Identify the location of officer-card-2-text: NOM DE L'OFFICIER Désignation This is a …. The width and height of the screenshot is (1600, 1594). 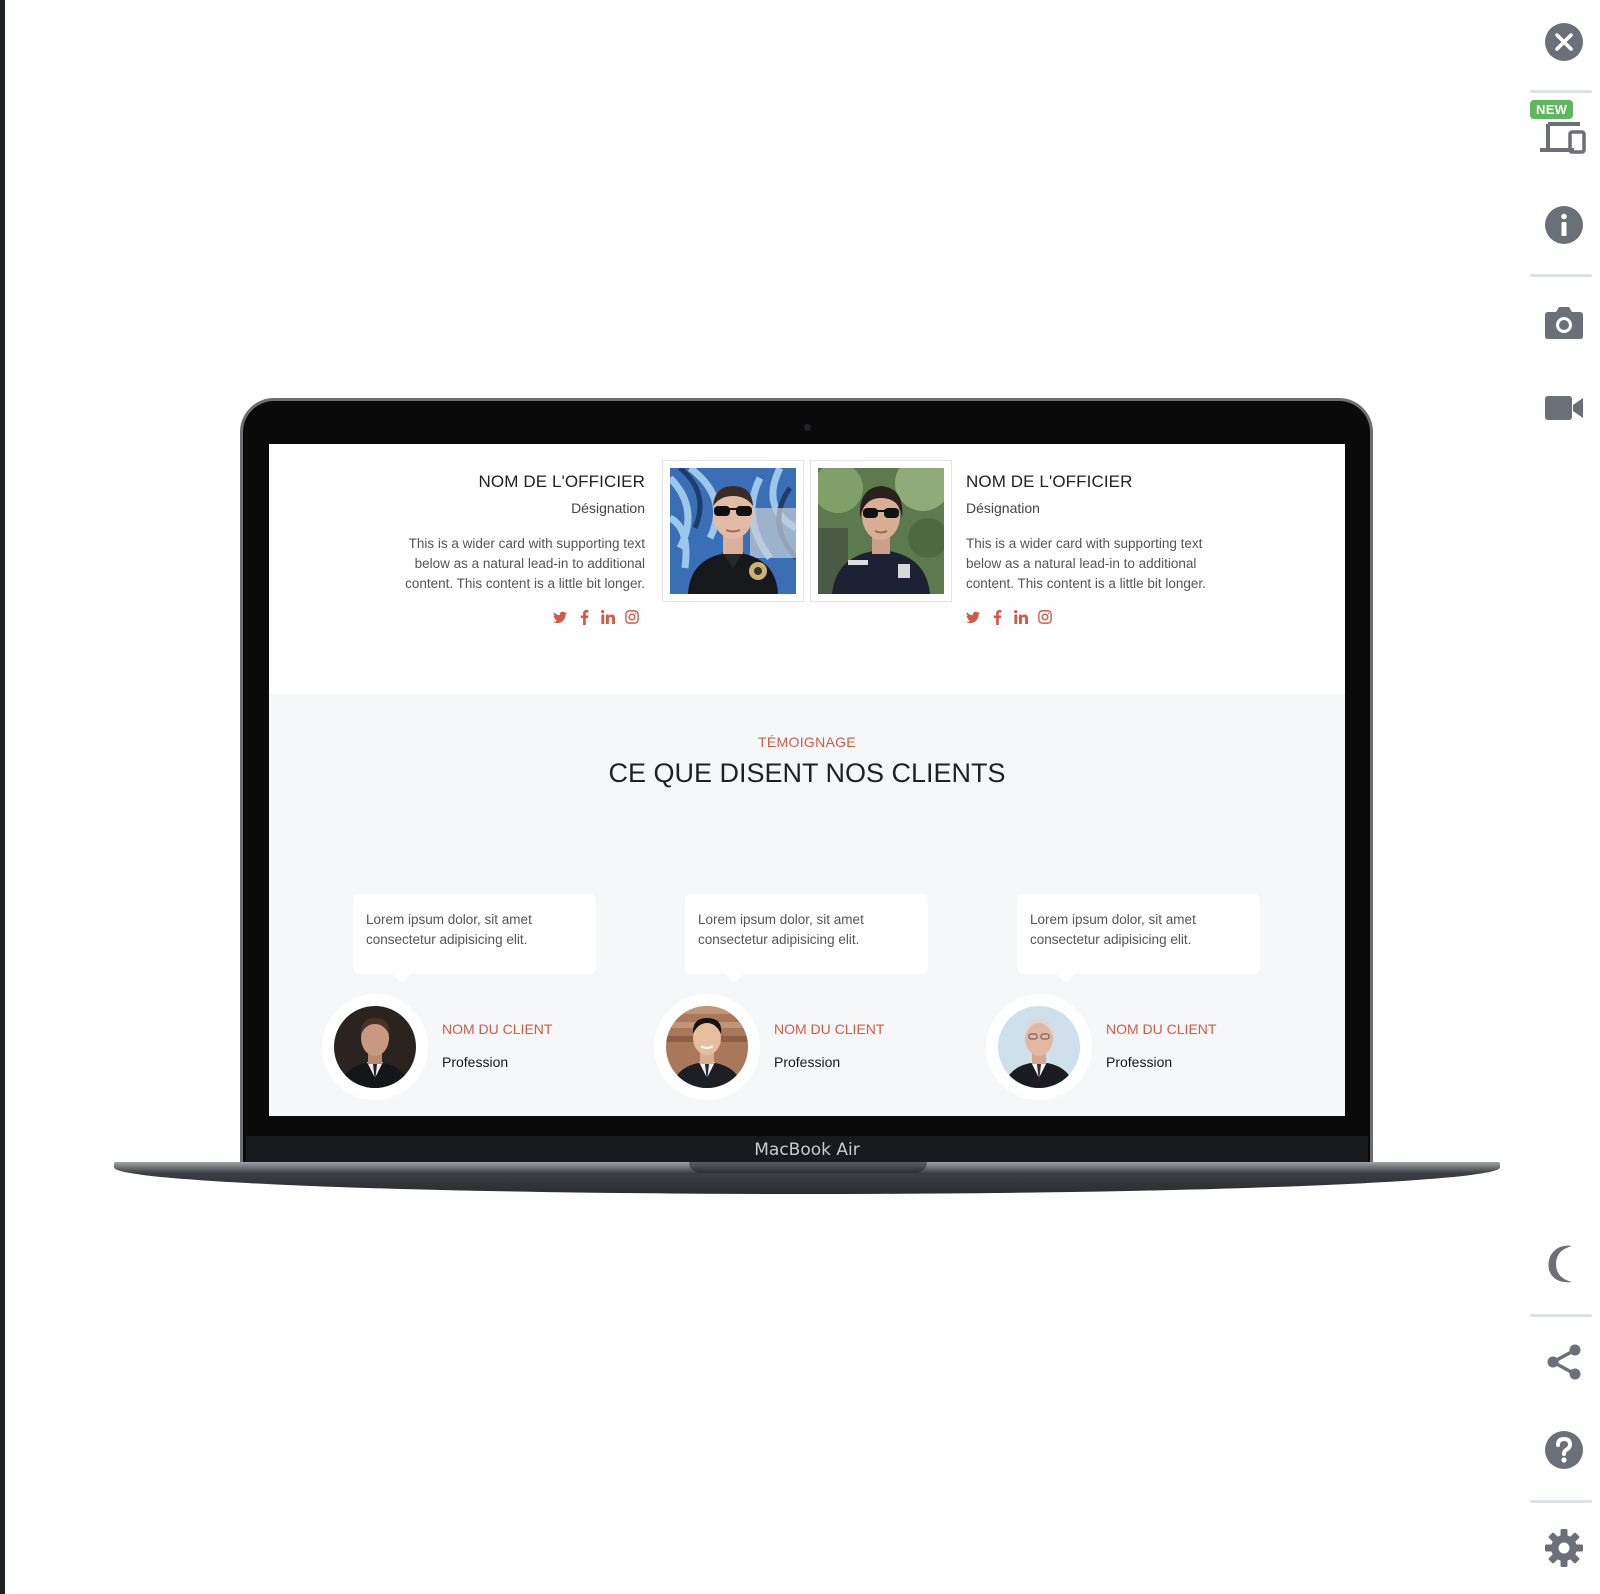
(1086, 548).